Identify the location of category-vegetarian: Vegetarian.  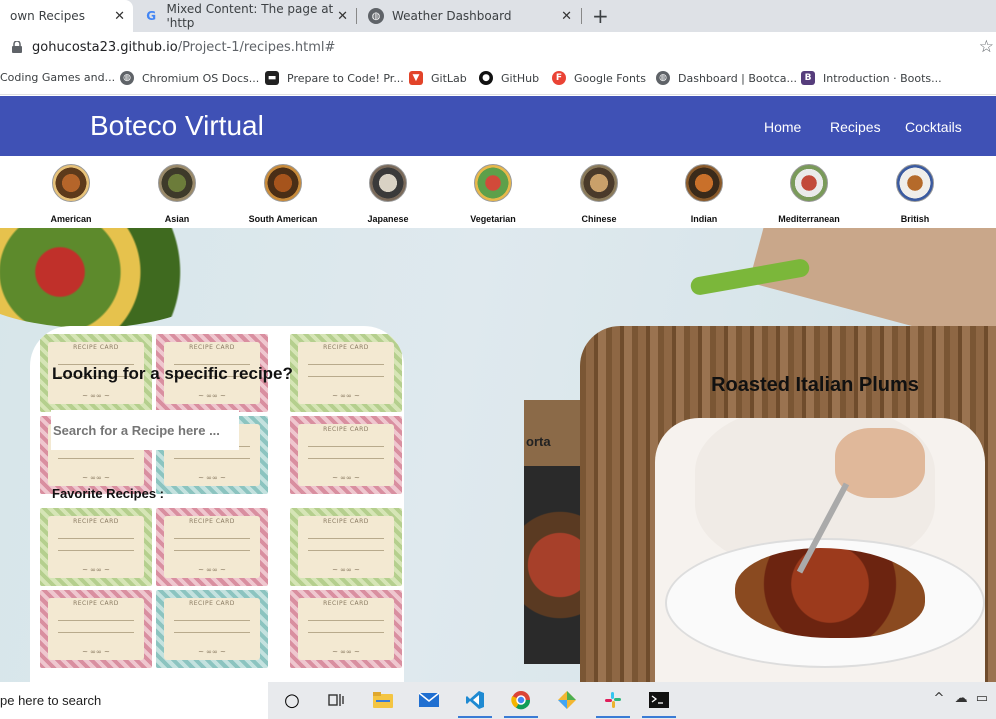
(493, 194).